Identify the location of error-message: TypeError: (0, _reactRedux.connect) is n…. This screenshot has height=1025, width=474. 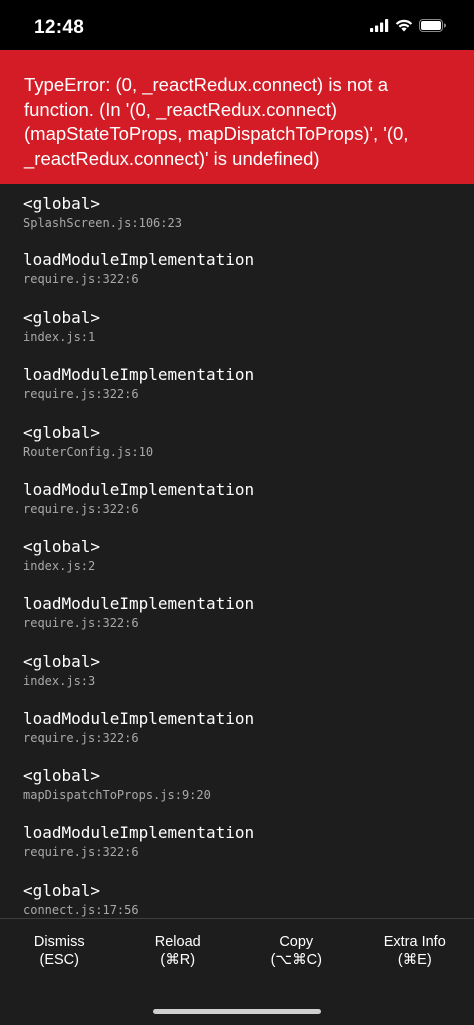
(237, 122).